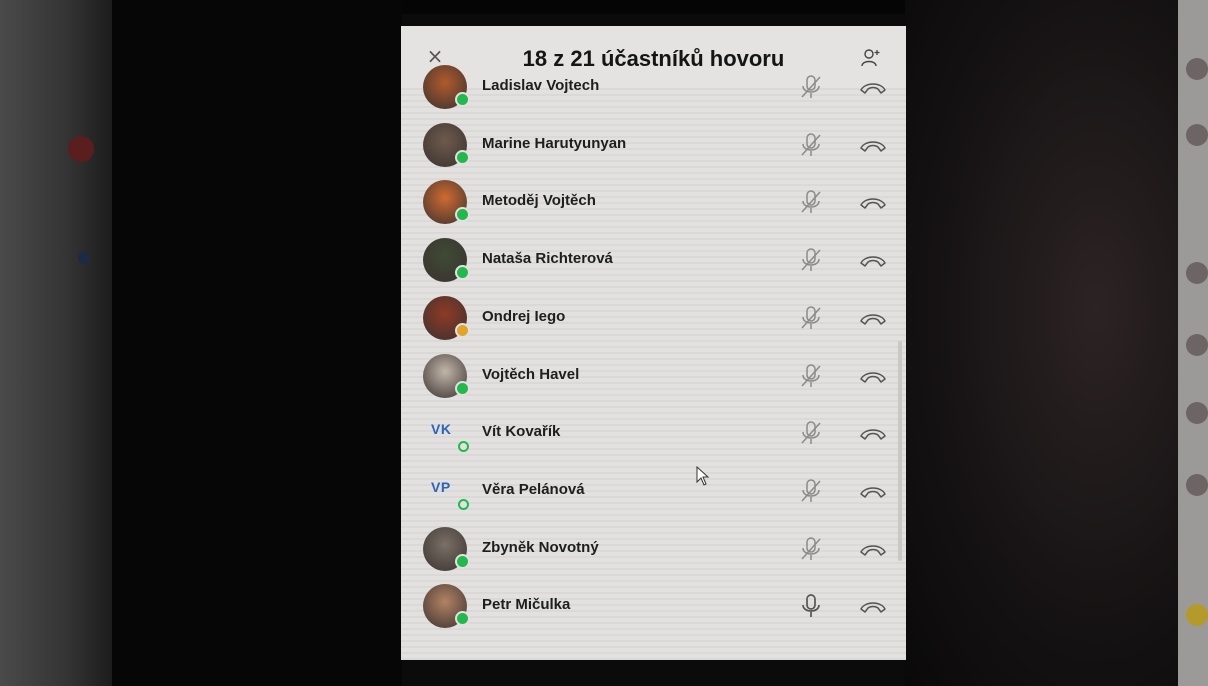  I want to click on participant-row: Ladislav Vojtech, so click(653, 87).